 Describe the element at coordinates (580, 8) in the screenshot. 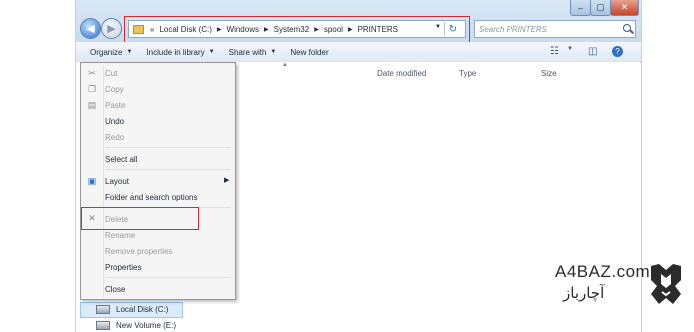

I see `minimize-button: –` at that location.